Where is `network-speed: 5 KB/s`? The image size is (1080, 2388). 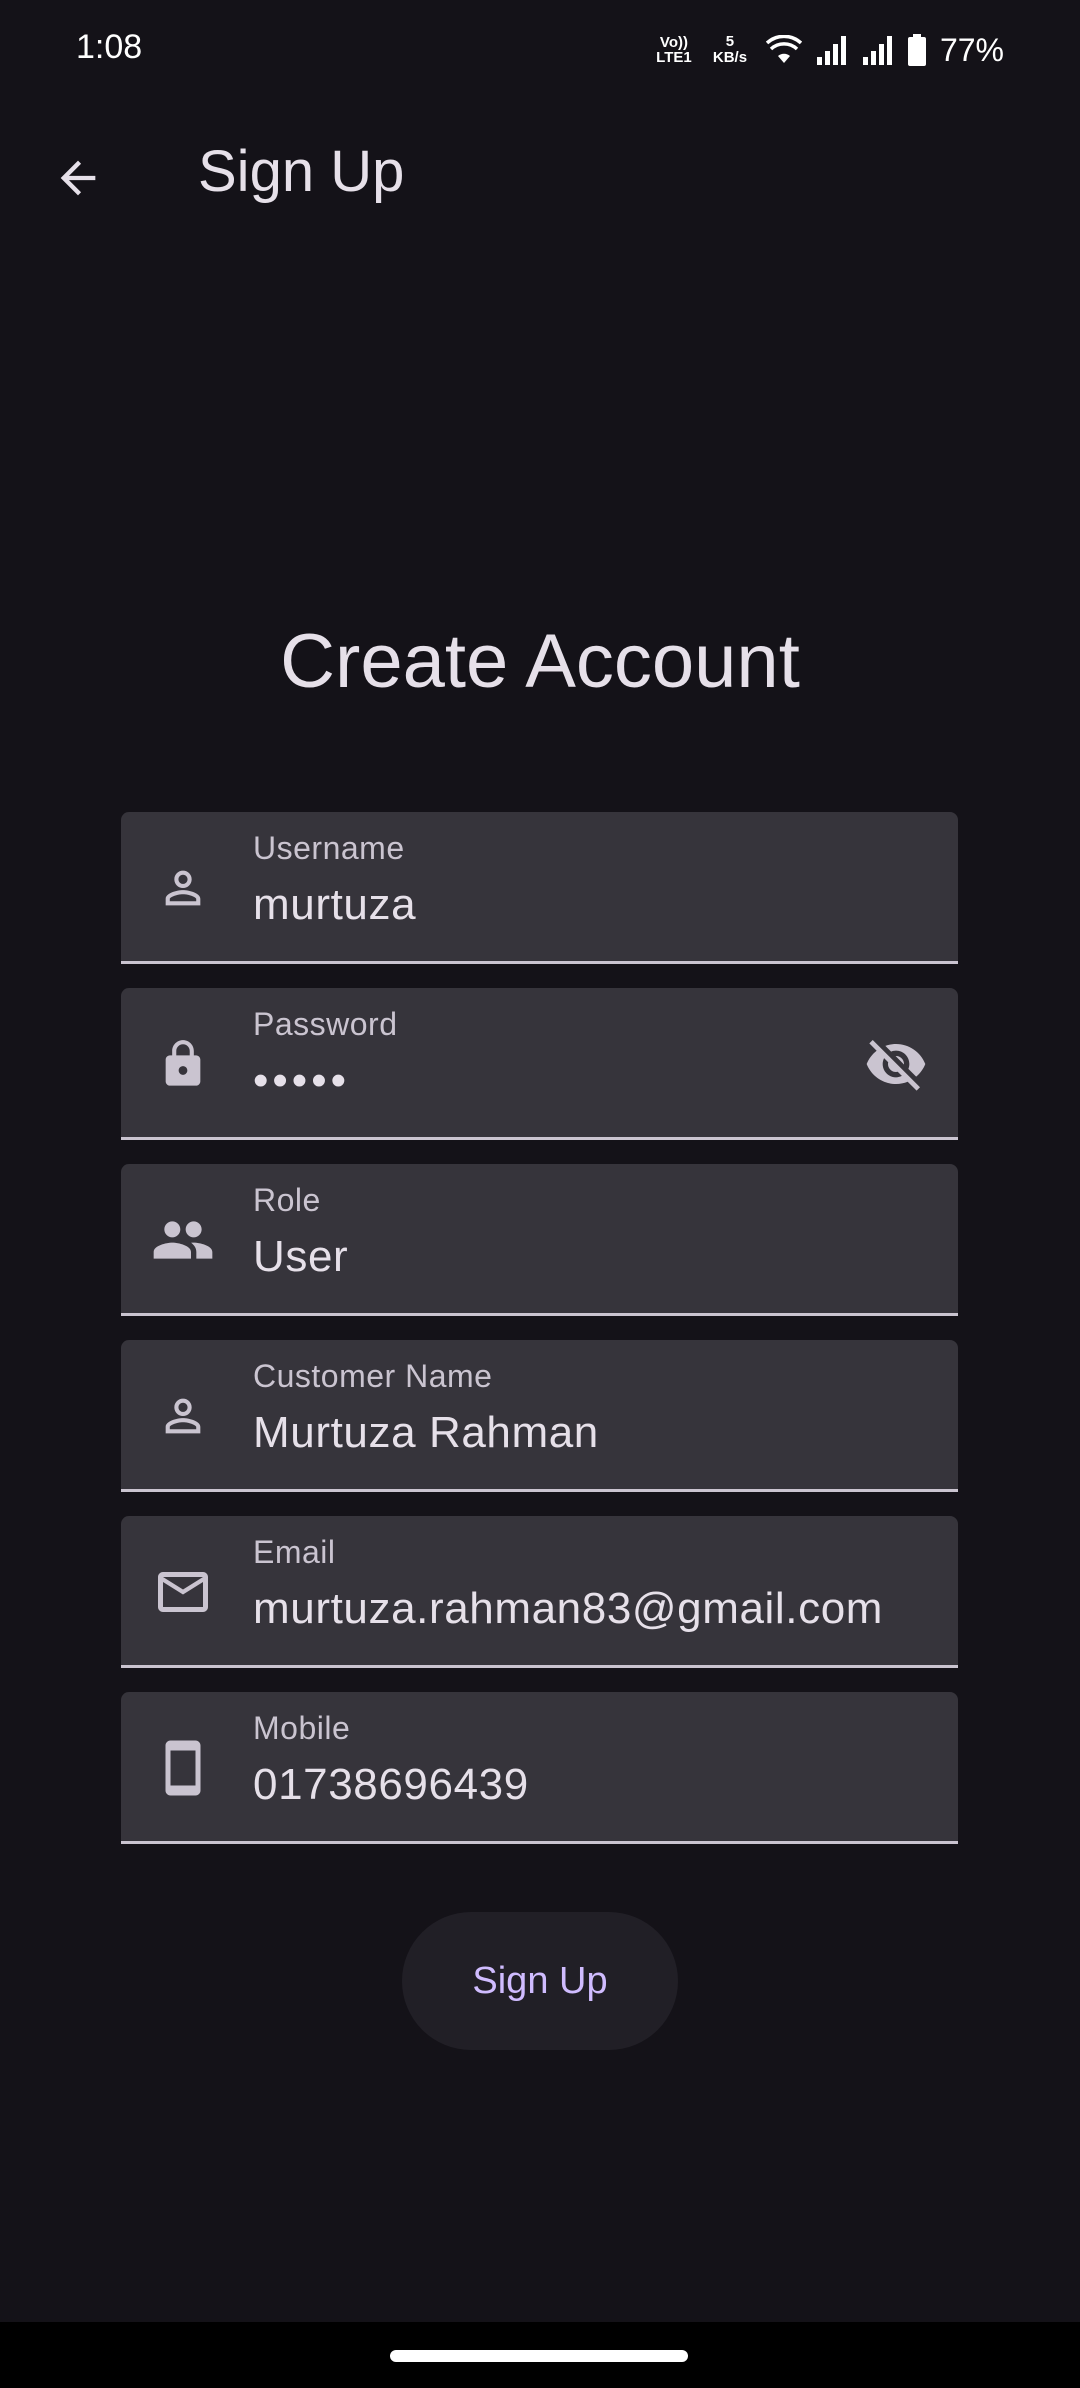 network-speed: 5 KB/s is located at coordinates (730, 50).